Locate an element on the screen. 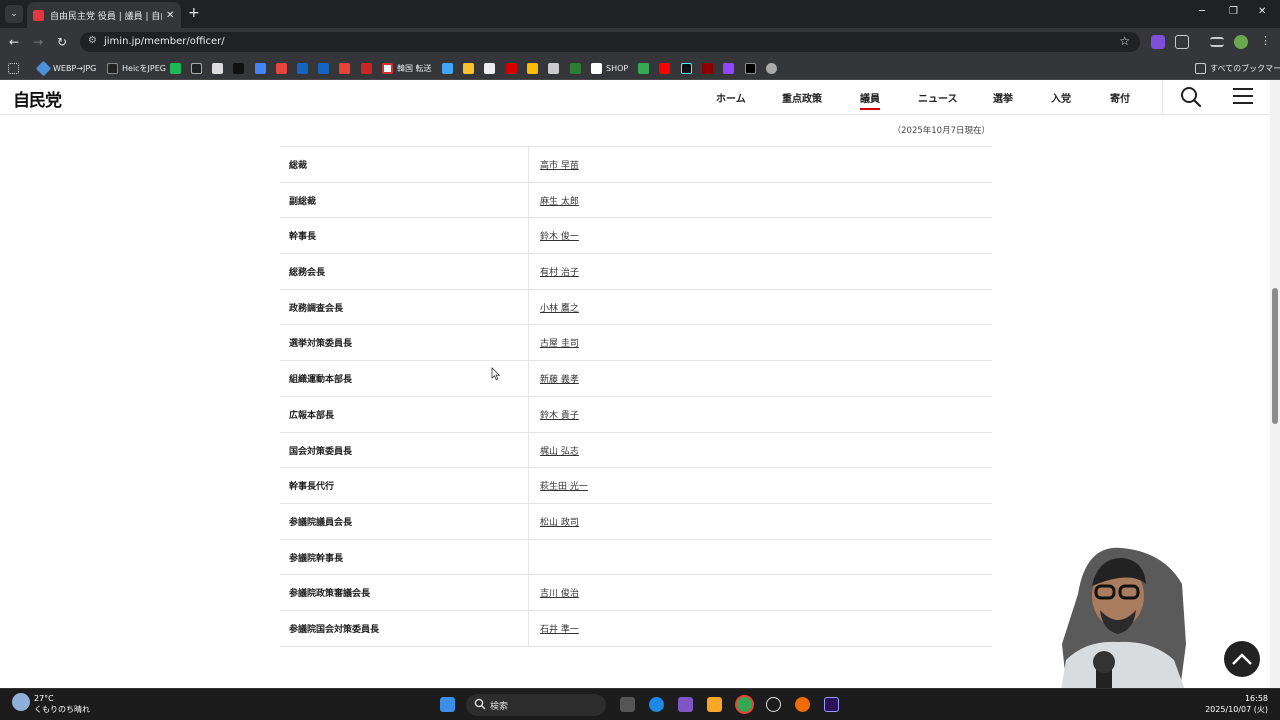 The width and height of the screenshot is (1280, 720). hamburger-menu-icon is located at coordinates (1243, 96).